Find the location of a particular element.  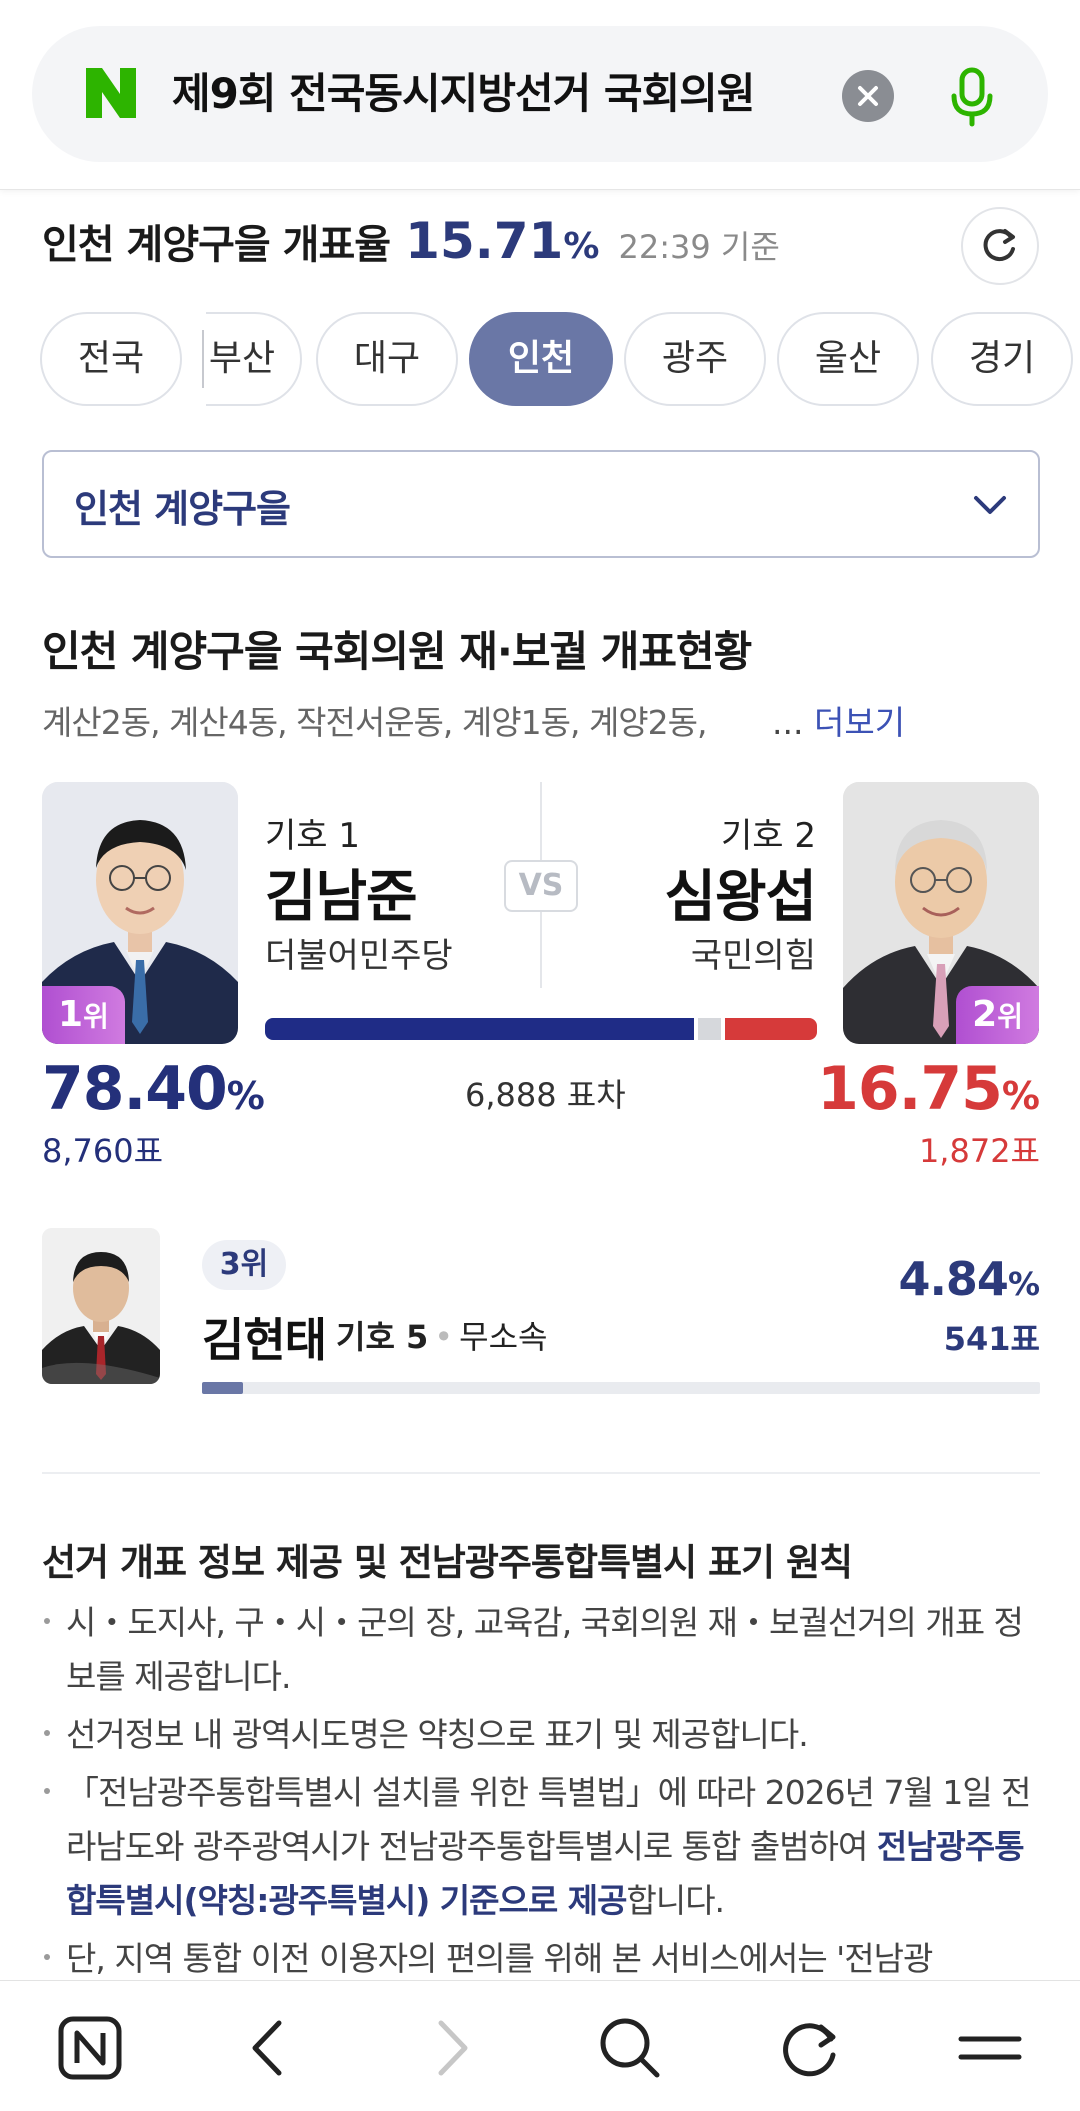

candidate-votes: 8,760표 is located at coordinates (103, 1151).